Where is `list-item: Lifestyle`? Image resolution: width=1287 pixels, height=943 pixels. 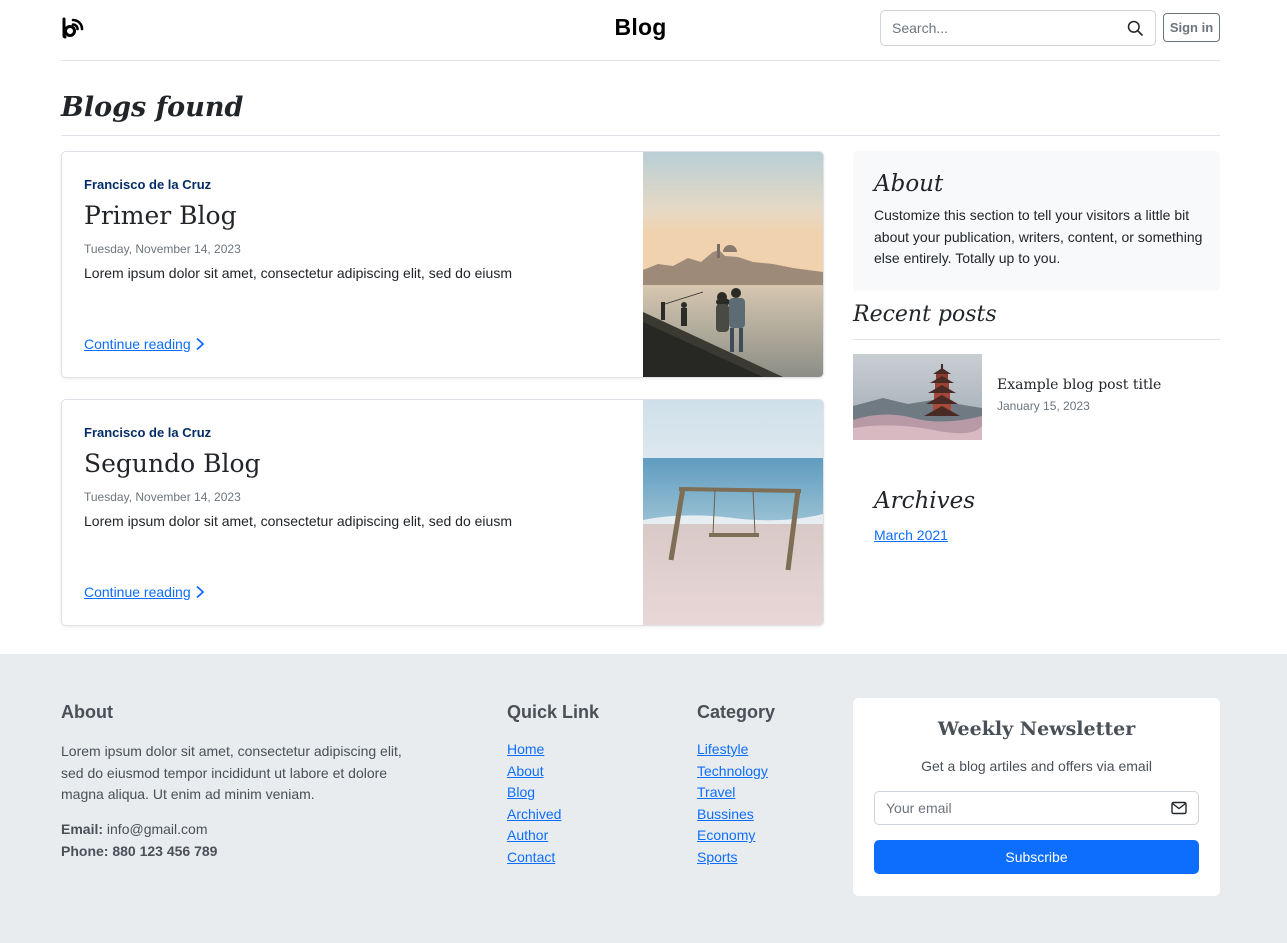 list-item: Lifestyle is located at coordinates (732, 752).